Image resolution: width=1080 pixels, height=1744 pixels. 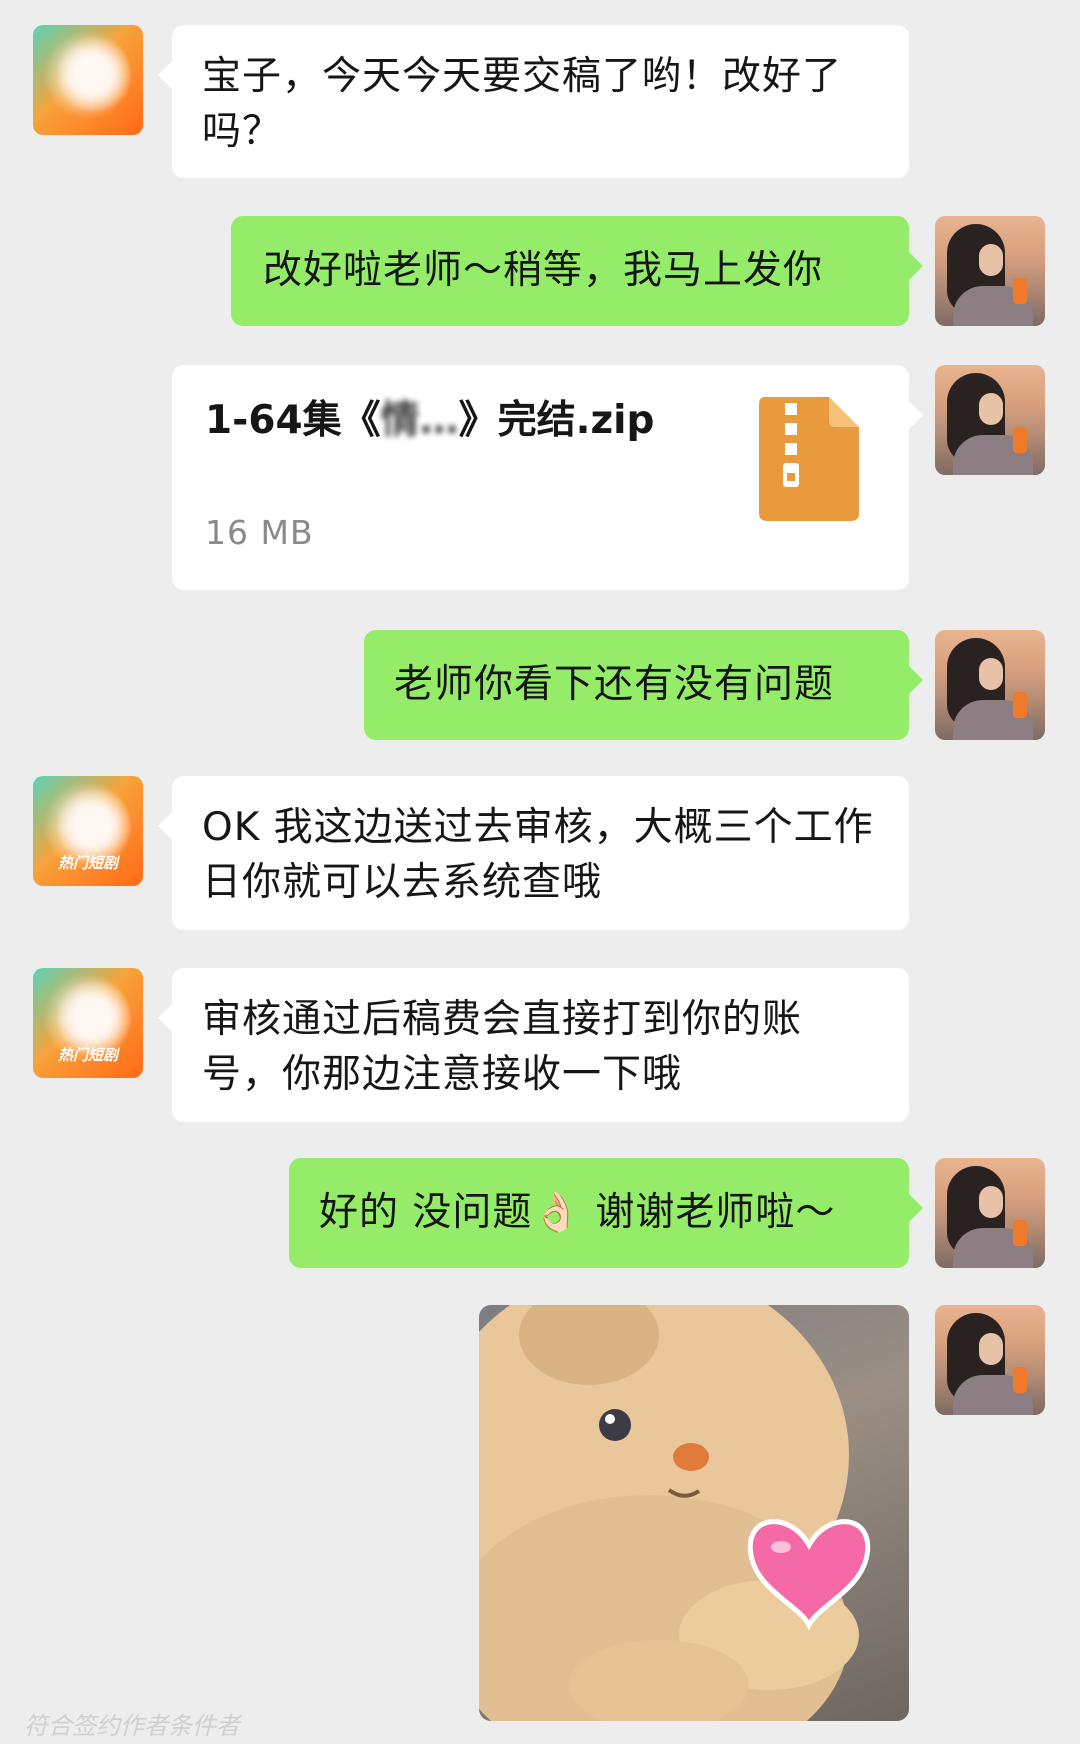 What do you see at coordinates (547, 477) in the screenshot?
I see `file-message-card: 1-64集《情…》完结.zip 16 MB` at bounding box center [547, 477].